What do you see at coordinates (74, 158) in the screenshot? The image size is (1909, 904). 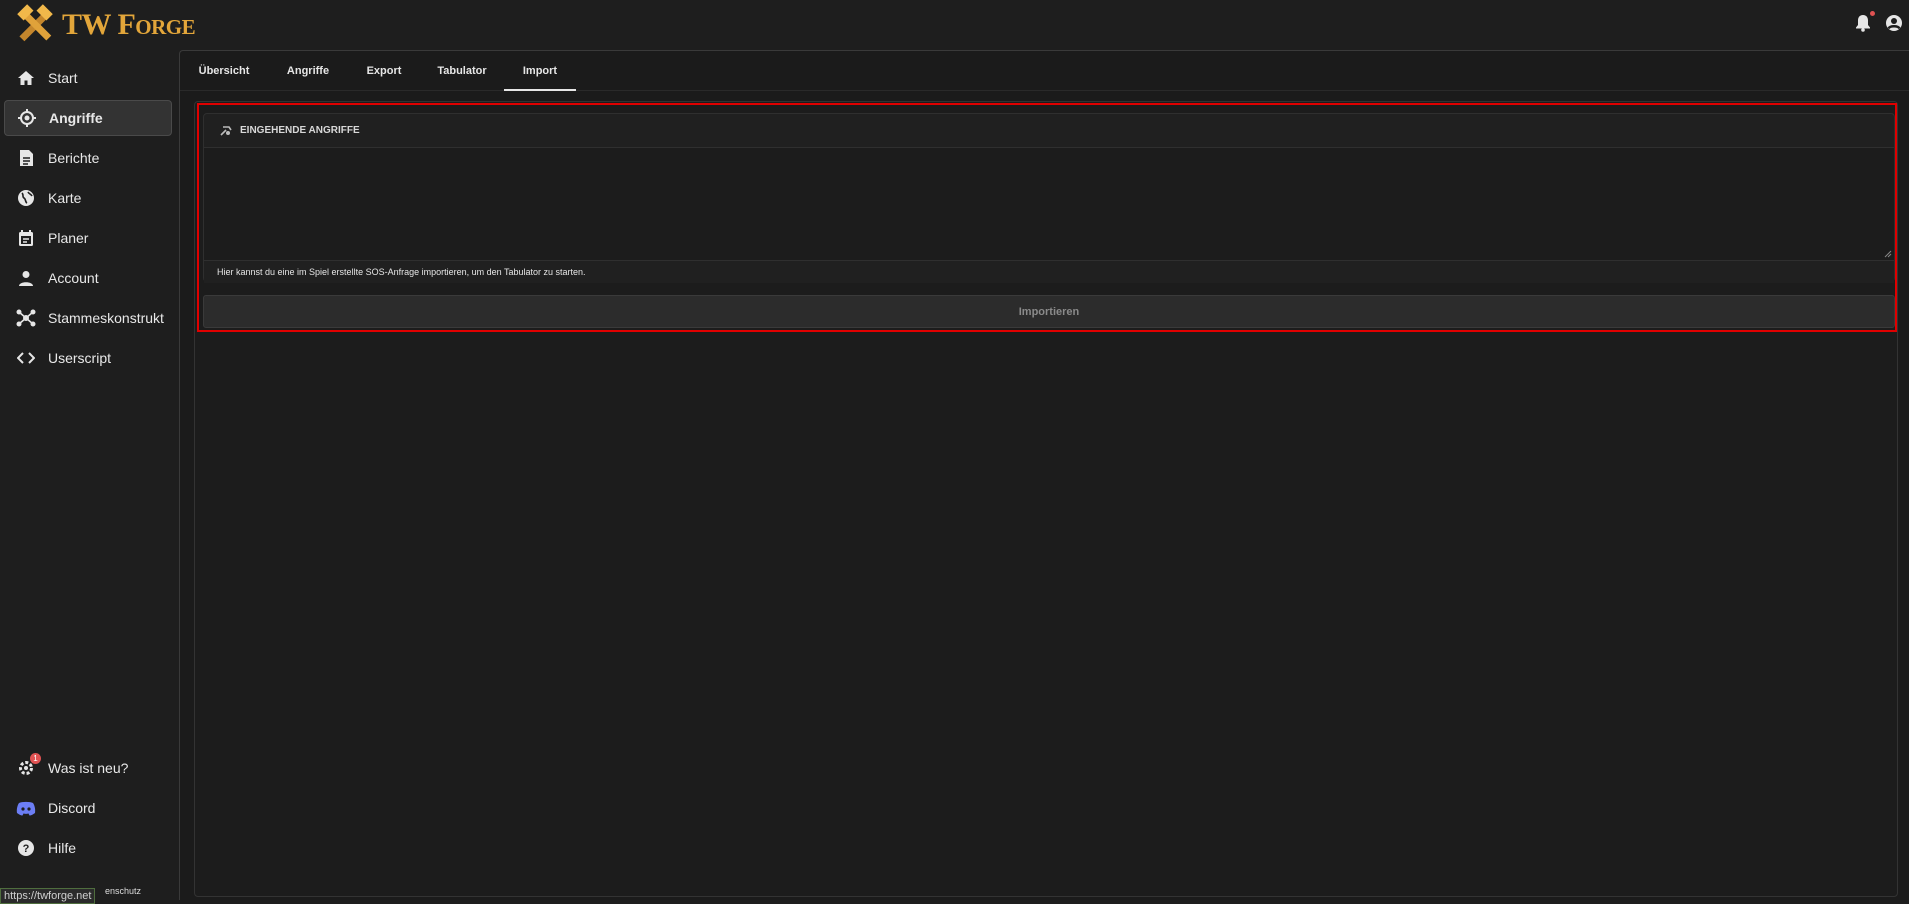 I see `sidebar-item-label: Berichte` at bounding box center [74, 158].